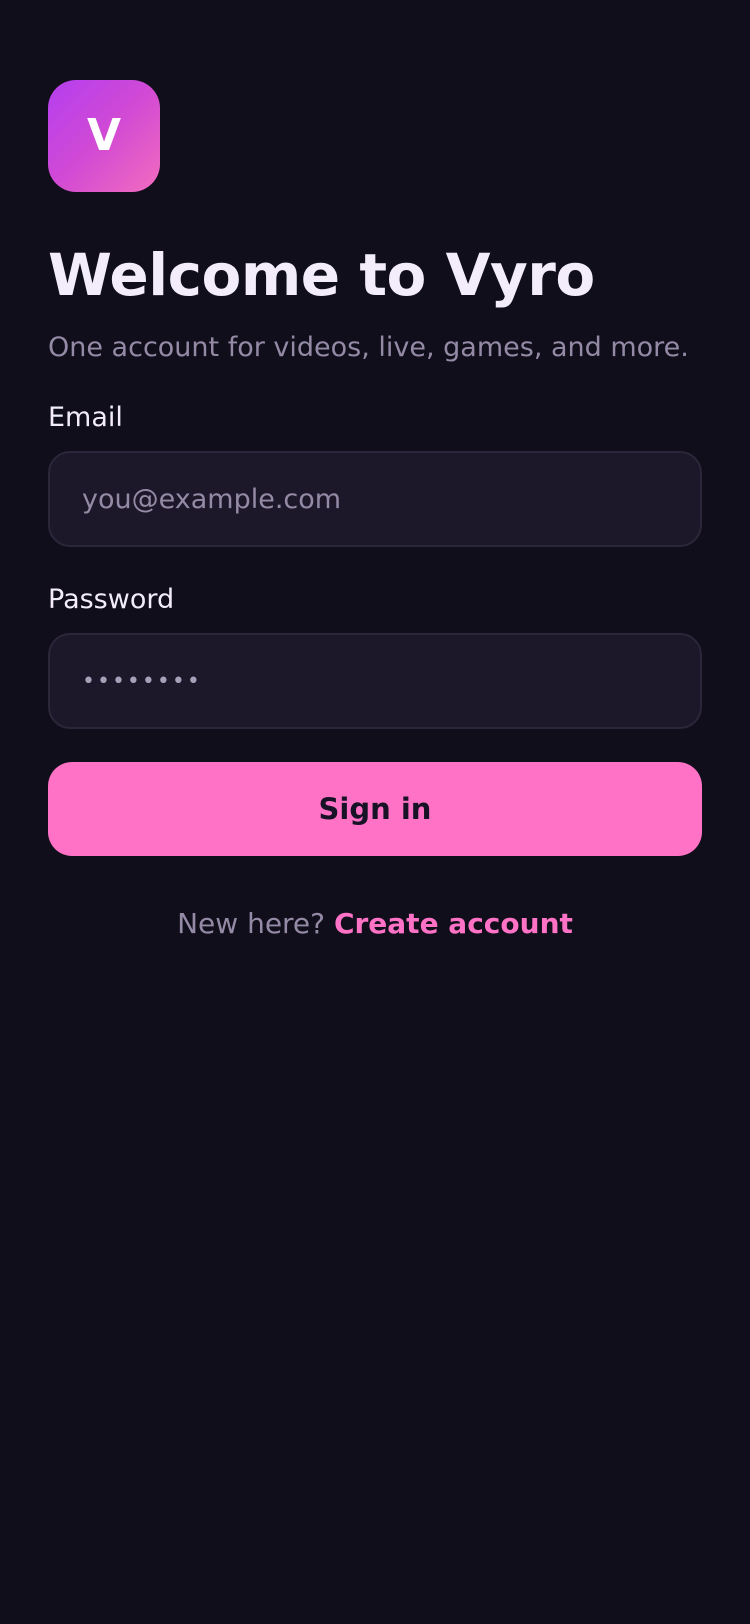 The height and width of the screenshot is (1624, 750). Describe the element at coordinates (375, 809) in the screenshot. I see `sign-in-button: Sign in` at that location.